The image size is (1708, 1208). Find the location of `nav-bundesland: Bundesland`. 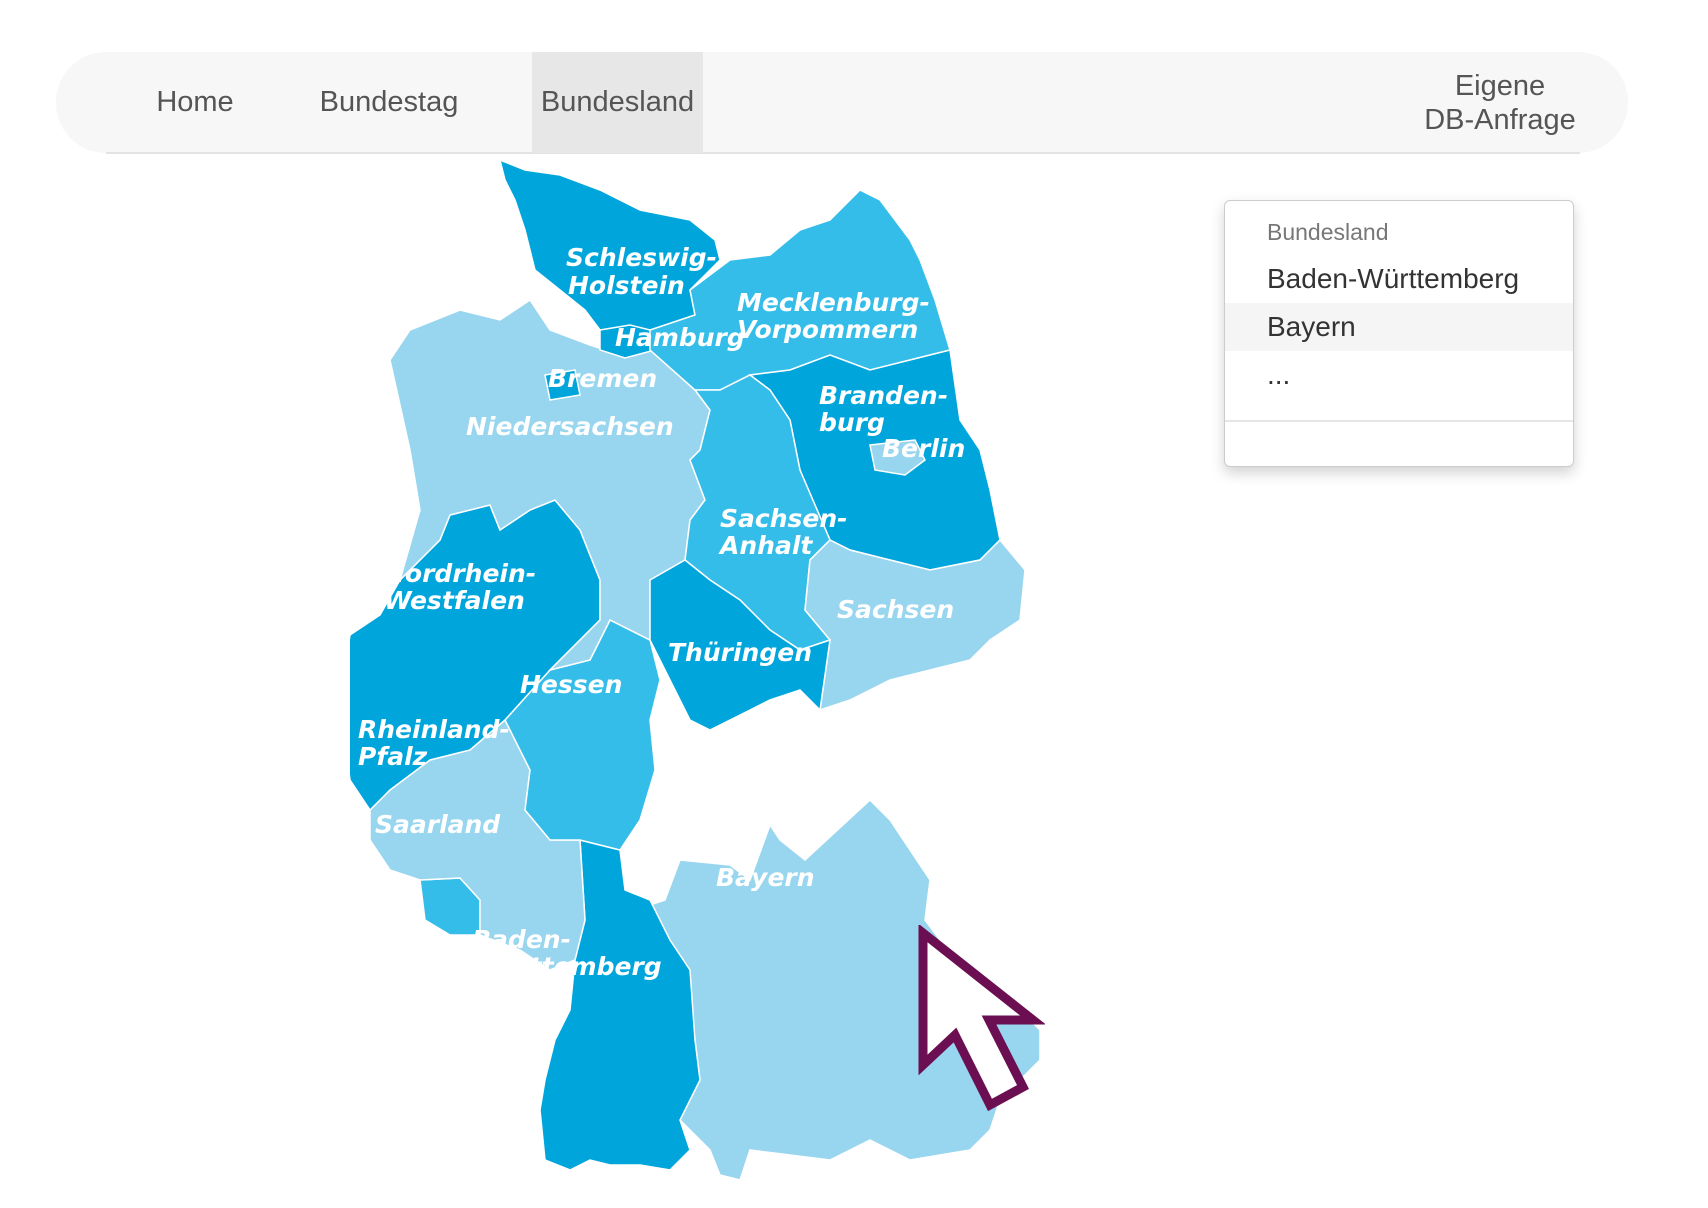

nav-bundesland: Bundesland is located at coordinates (617, 102).